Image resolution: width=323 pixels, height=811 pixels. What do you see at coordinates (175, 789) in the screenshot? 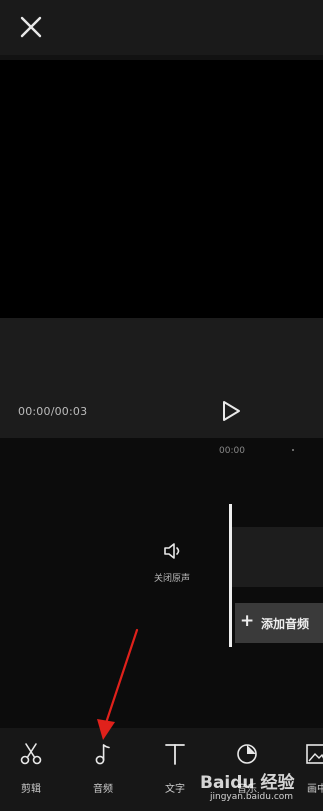
I see `tool-text-label: 文字` at bounding box center [175, 789].